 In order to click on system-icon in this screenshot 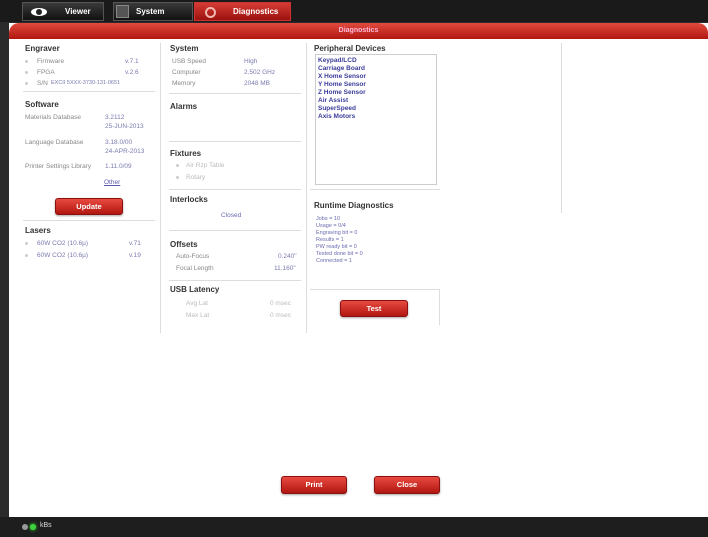, I will do `click(122, 11)`.